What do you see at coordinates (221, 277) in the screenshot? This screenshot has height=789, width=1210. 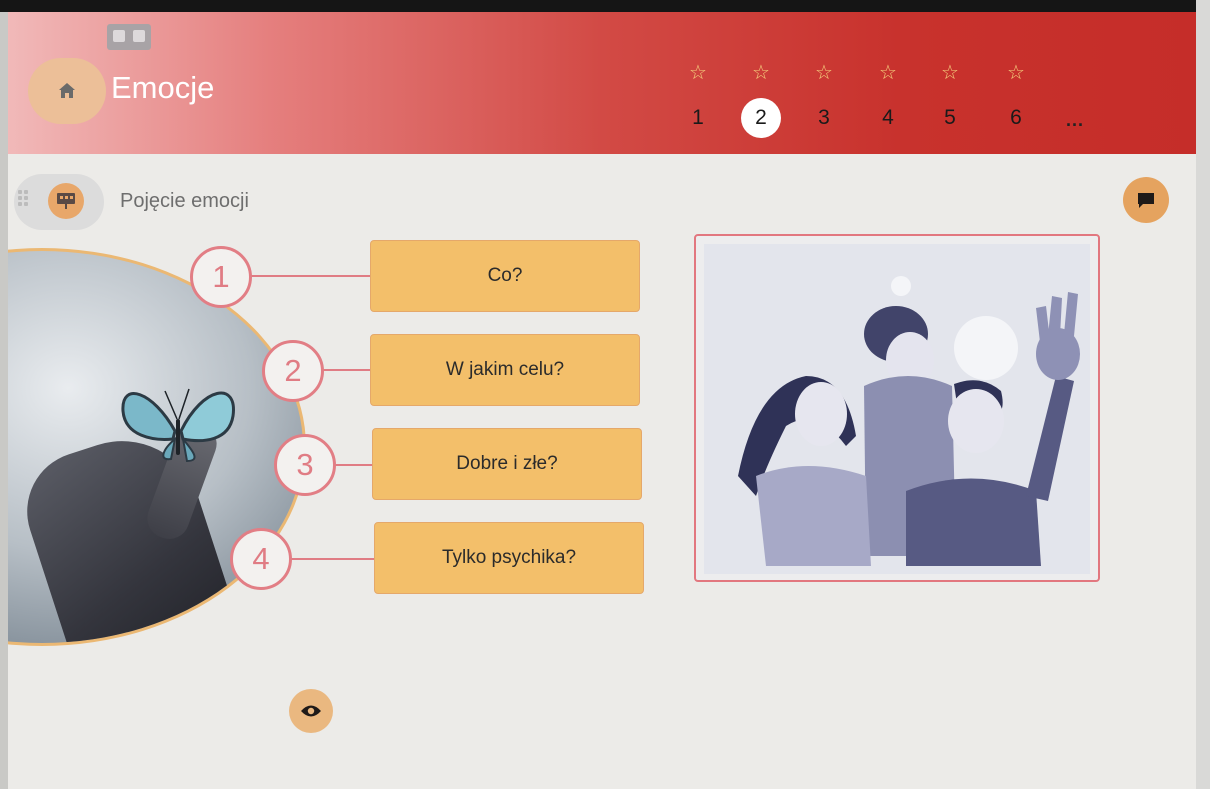 I see `number-badge-1: 1` at bounding box center [221, 277].